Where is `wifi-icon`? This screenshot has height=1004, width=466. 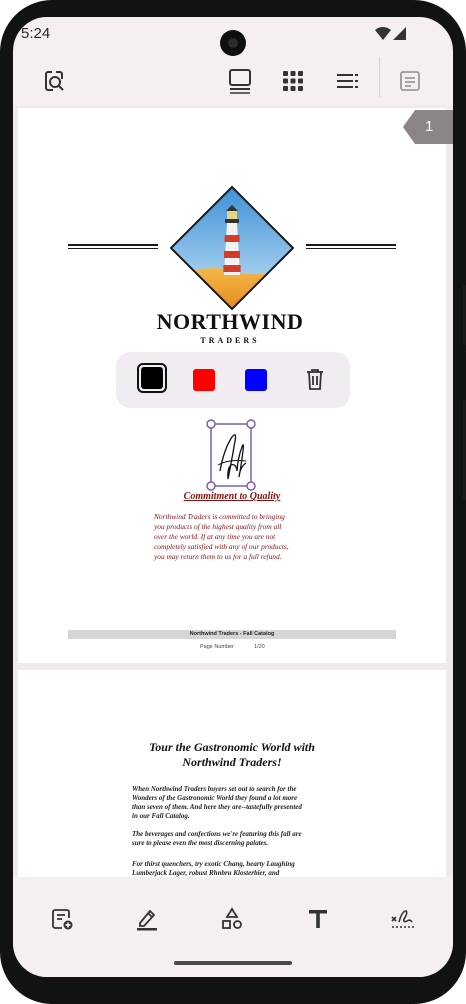 wifi-icon is located at coordinates (383, 33).